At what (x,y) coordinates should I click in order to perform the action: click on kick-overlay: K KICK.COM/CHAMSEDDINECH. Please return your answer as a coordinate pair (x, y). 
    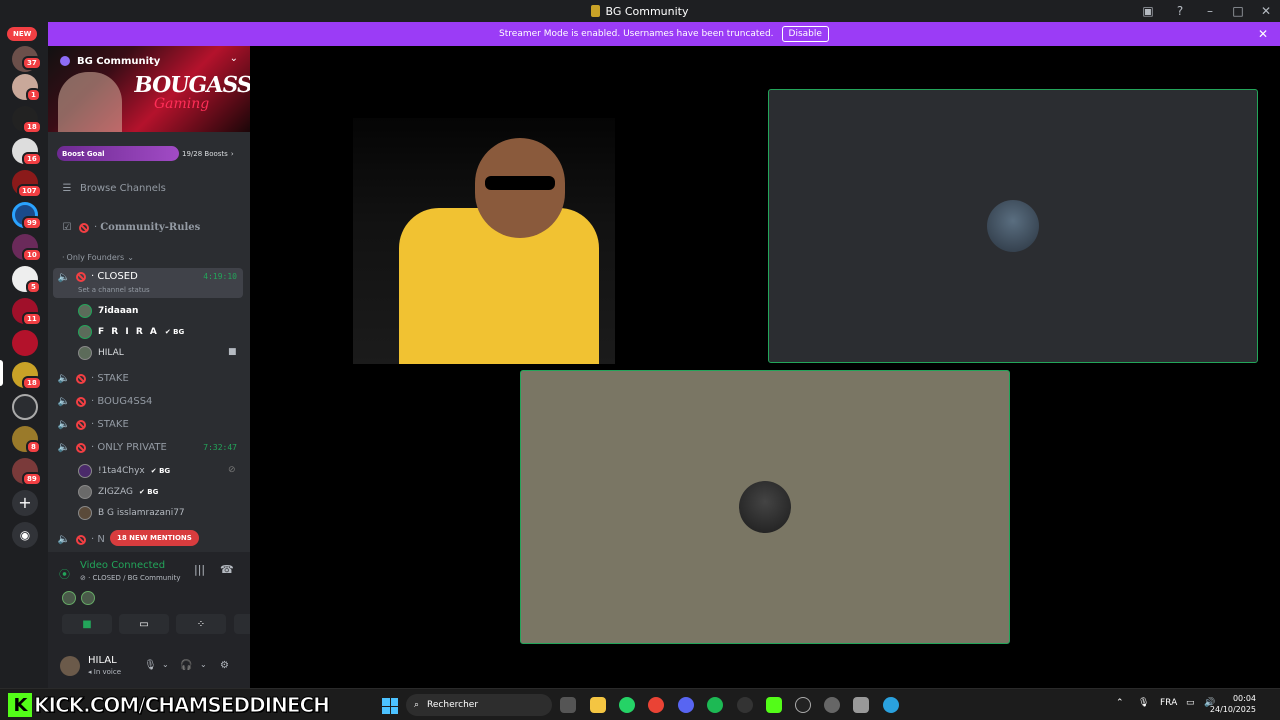
    Looking at the image, I should click on (169, 705).